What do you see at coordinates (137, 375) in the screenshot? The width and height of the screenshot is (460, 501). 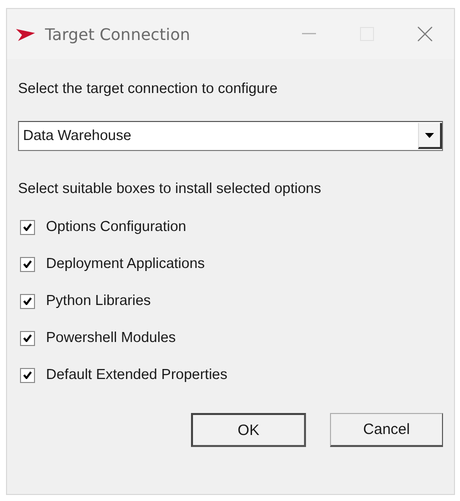 I see `option-label: Default Extended Properties` at bounding box center [137, 375].